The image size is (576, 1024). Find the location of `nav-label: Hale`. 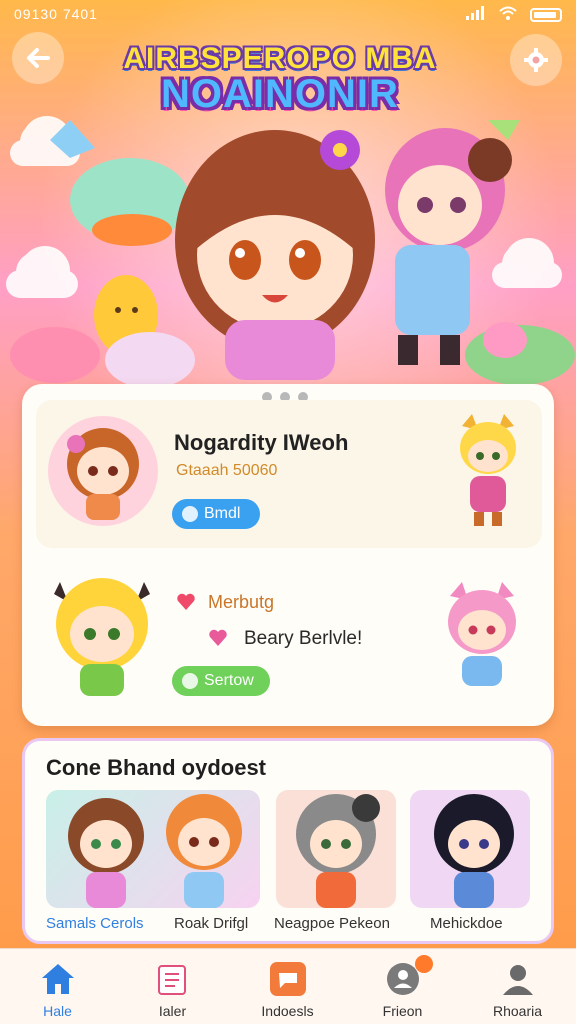

nav-label: Hale is located at coordinates (57, 1011).